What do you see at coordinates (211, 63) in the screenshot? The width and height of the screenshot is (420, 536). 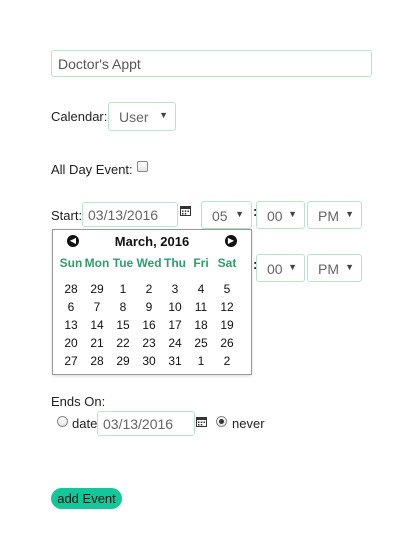 I see `event-title-input: Doctor's Appt` at bounding box center [211, 63].